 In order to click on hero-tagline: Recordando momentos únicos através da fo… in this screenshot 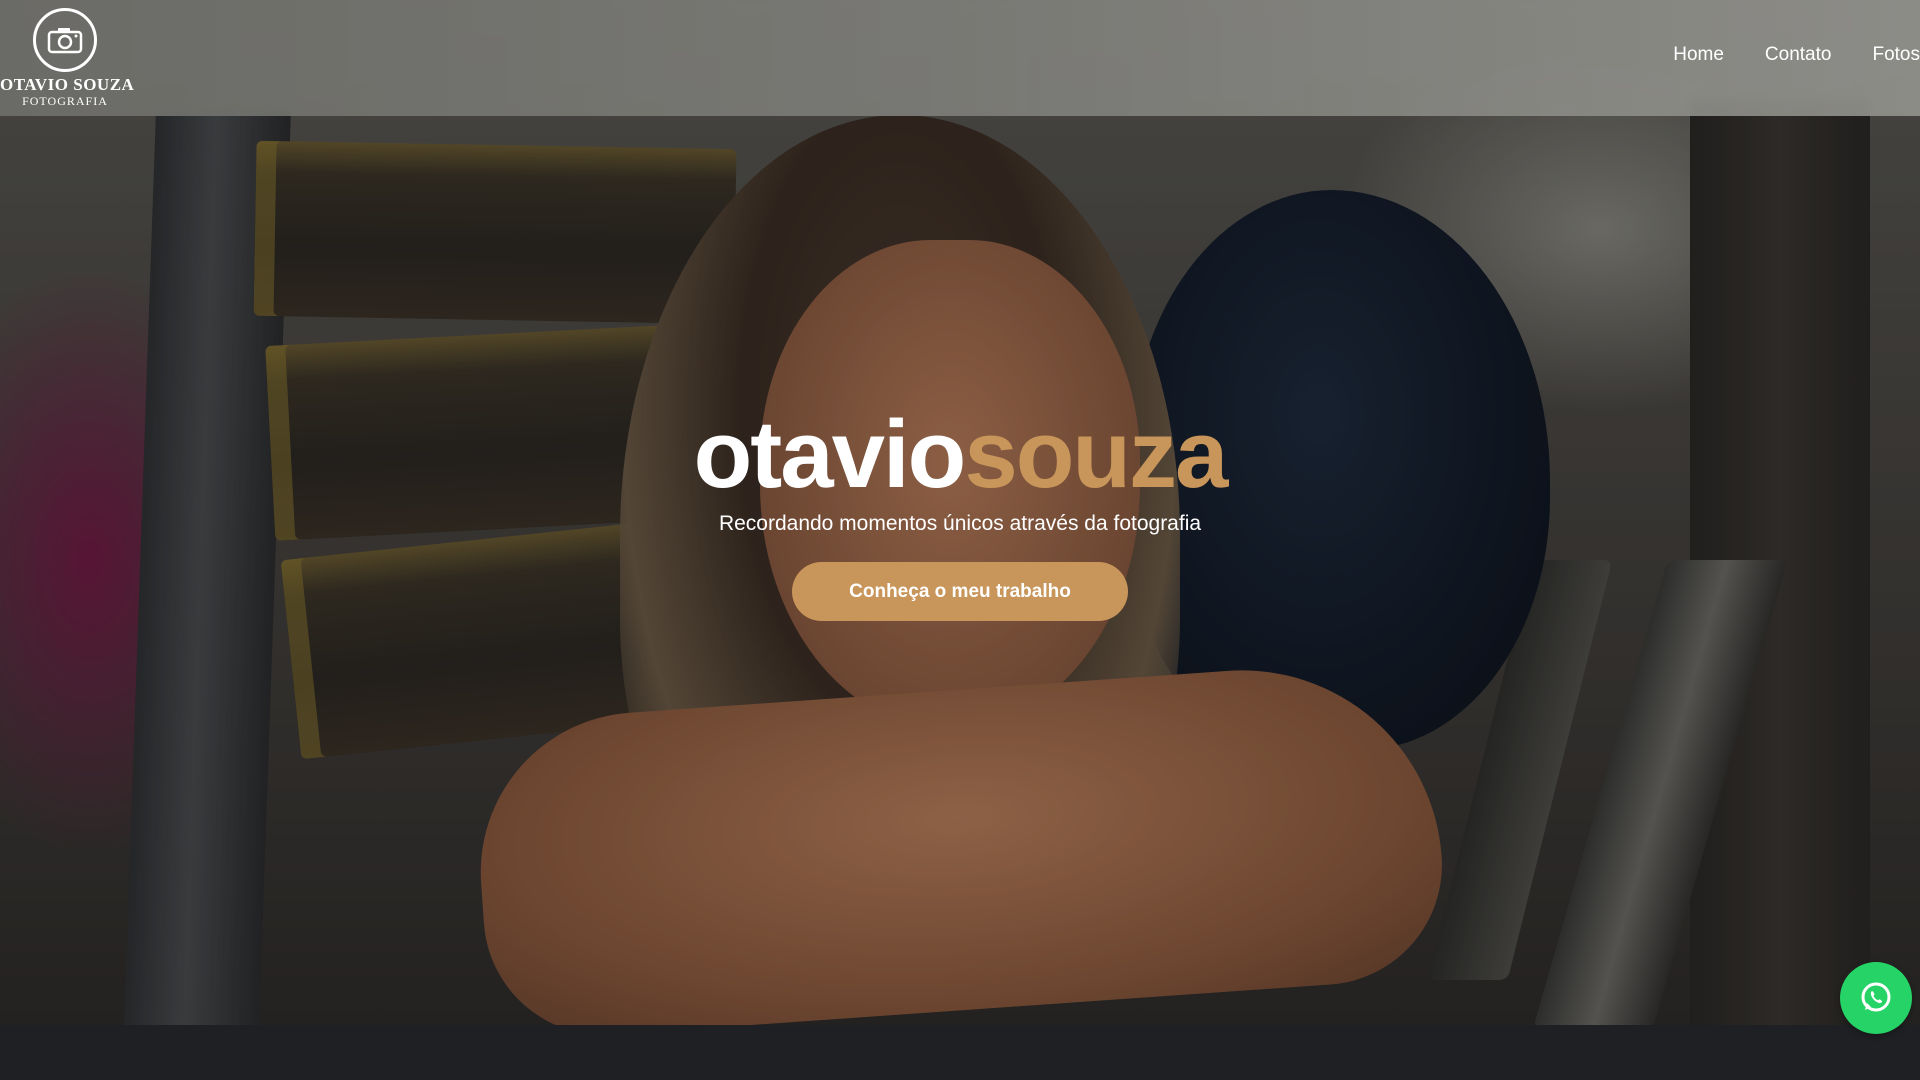, I will do `click(960, 523)`.